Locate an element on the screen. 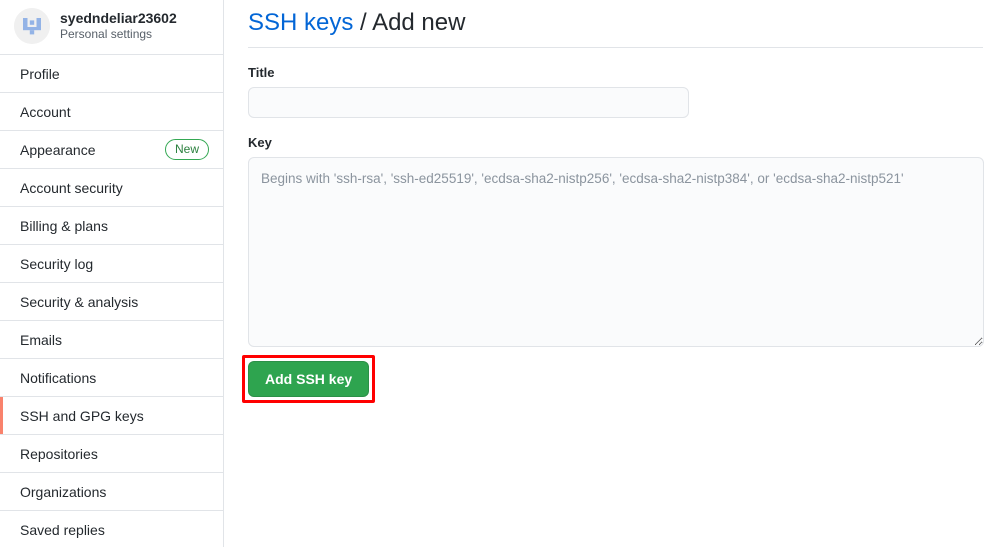 This screenshot has width=997, height=547. account-switcher: syedndeliar23602 Personal settings is located at coordinates (111, 27).